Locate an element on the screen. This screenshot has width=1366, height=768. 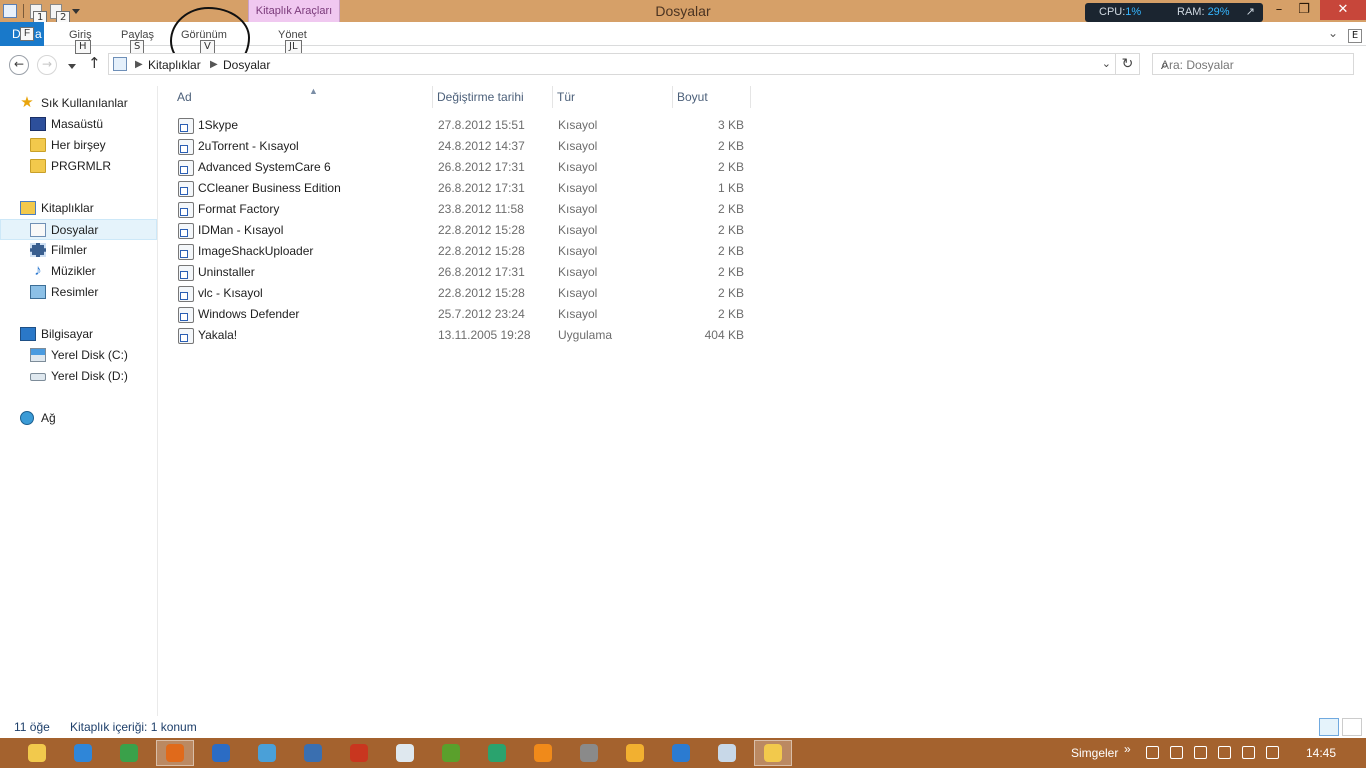
taskbar-app-firefox is located at coordinates (175, 753).